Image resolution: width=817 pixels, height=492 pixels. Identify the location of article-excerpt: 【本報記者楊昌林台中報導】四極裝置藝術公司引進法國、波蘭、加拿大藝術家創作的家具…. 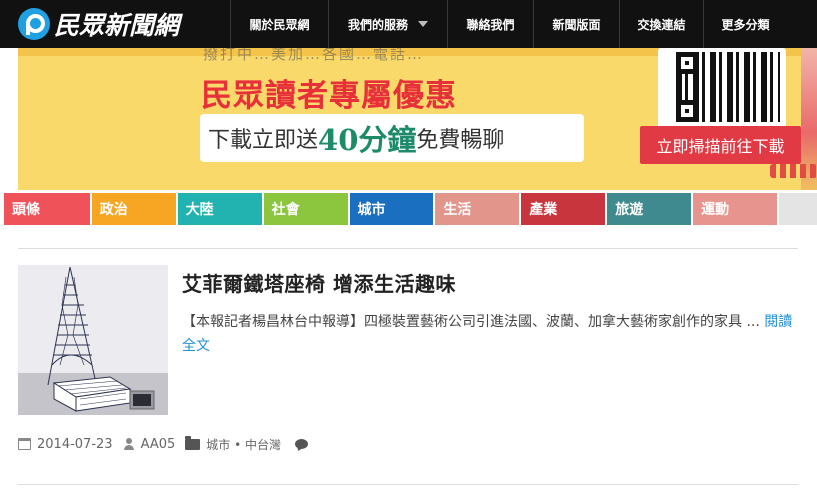
(488, 334).